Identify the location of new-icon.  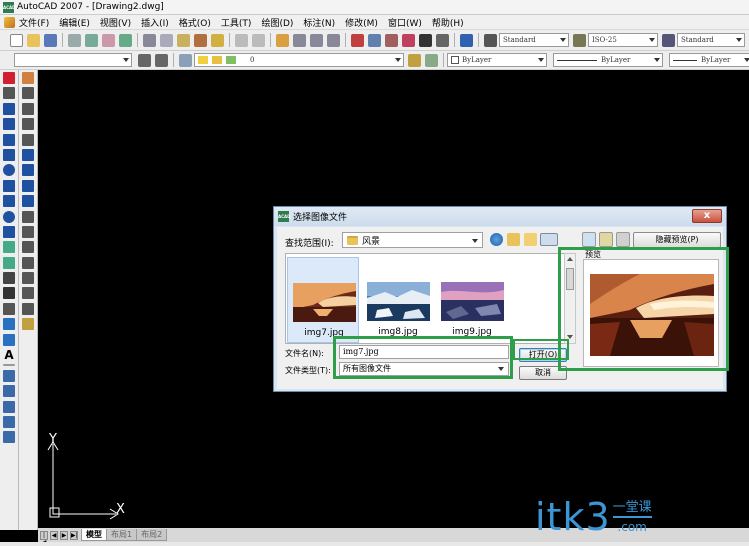
(16, 40).